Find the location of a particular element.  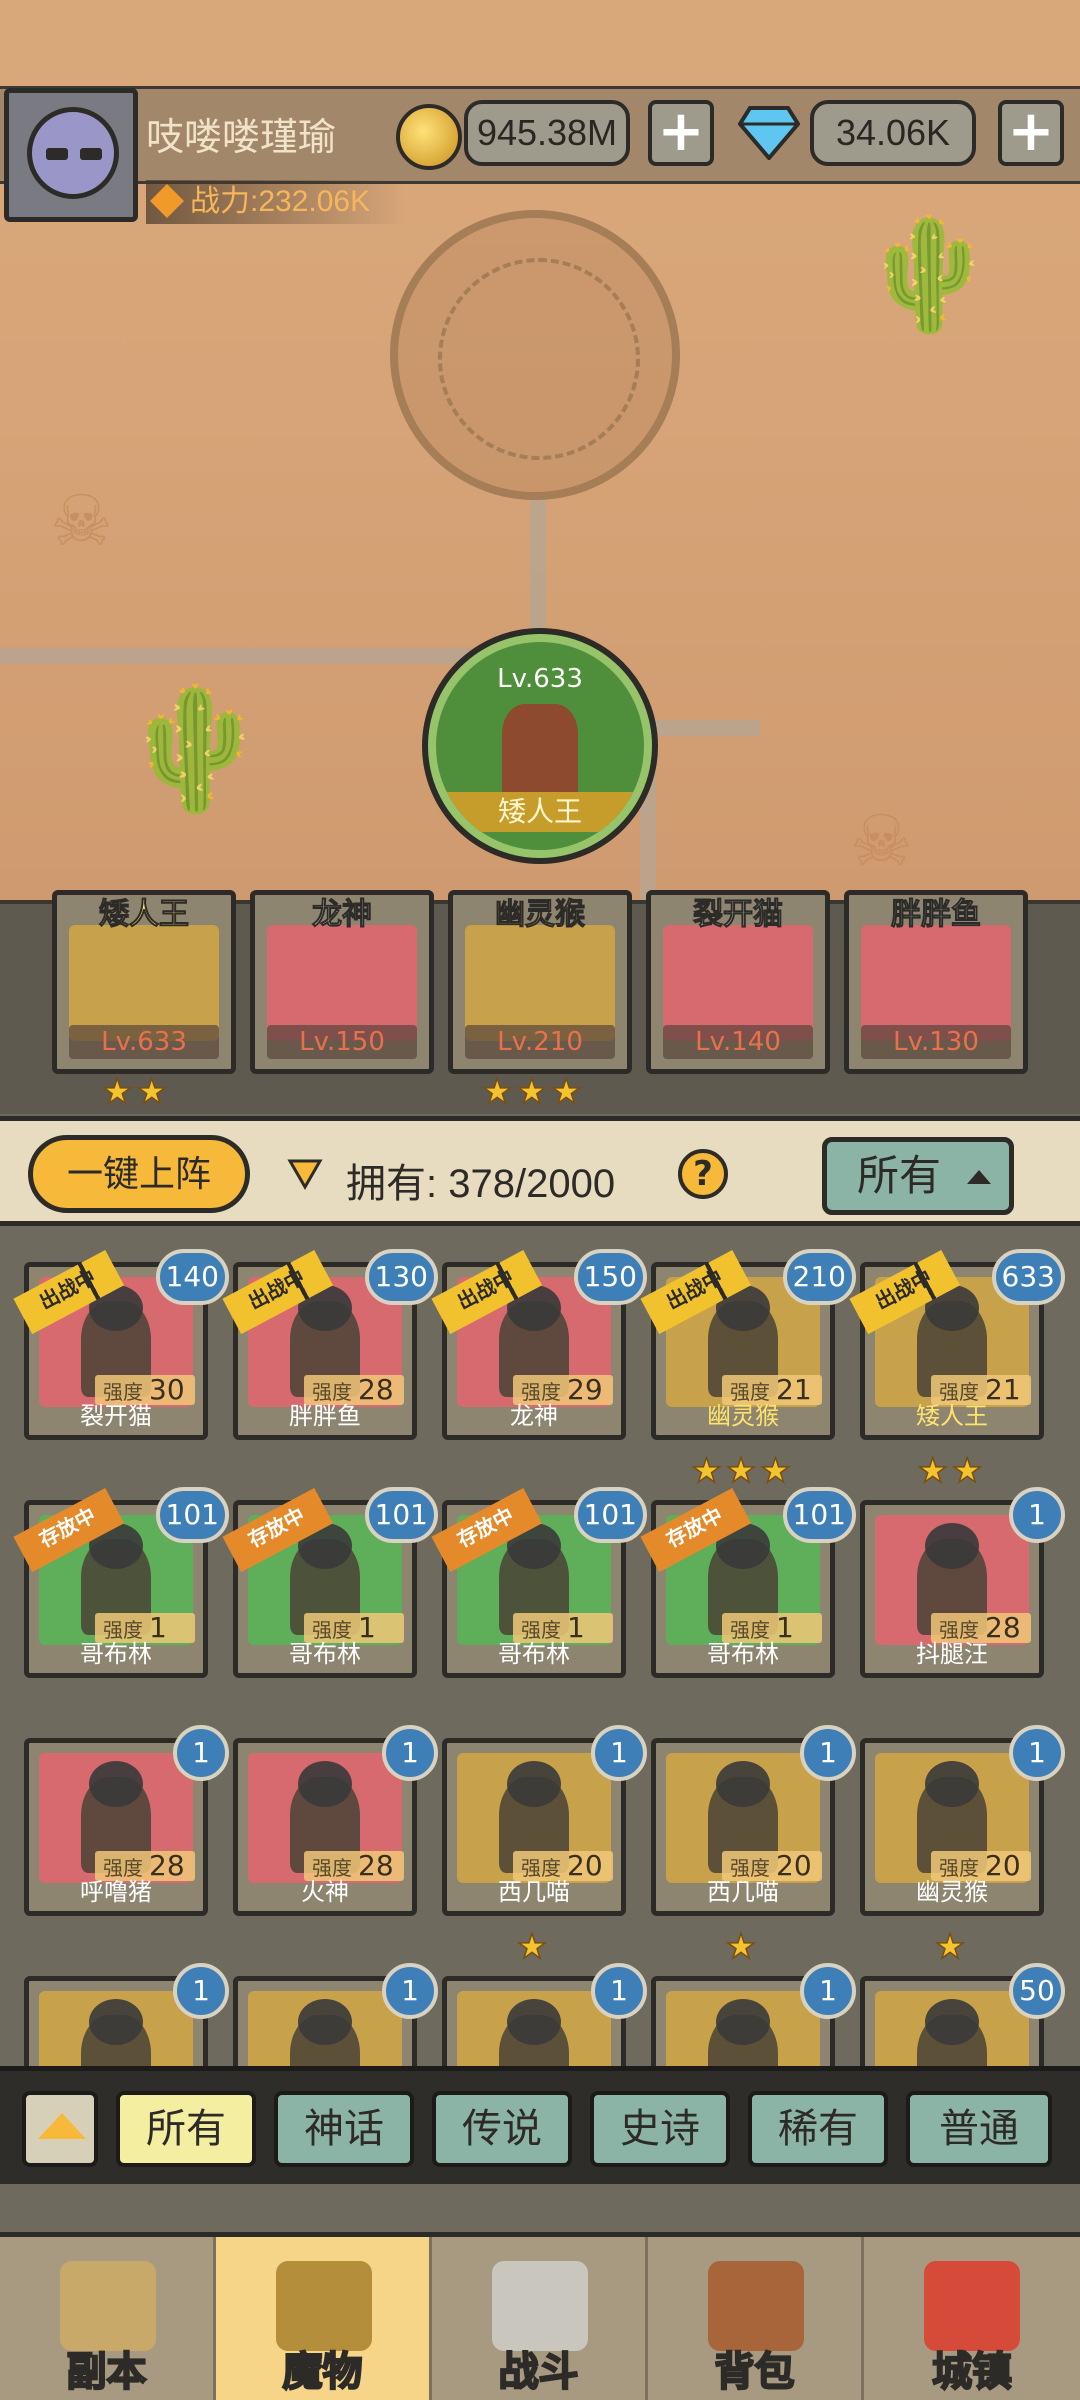

team-slot-level: Lv.150 is located at coordinates (342, 1042).